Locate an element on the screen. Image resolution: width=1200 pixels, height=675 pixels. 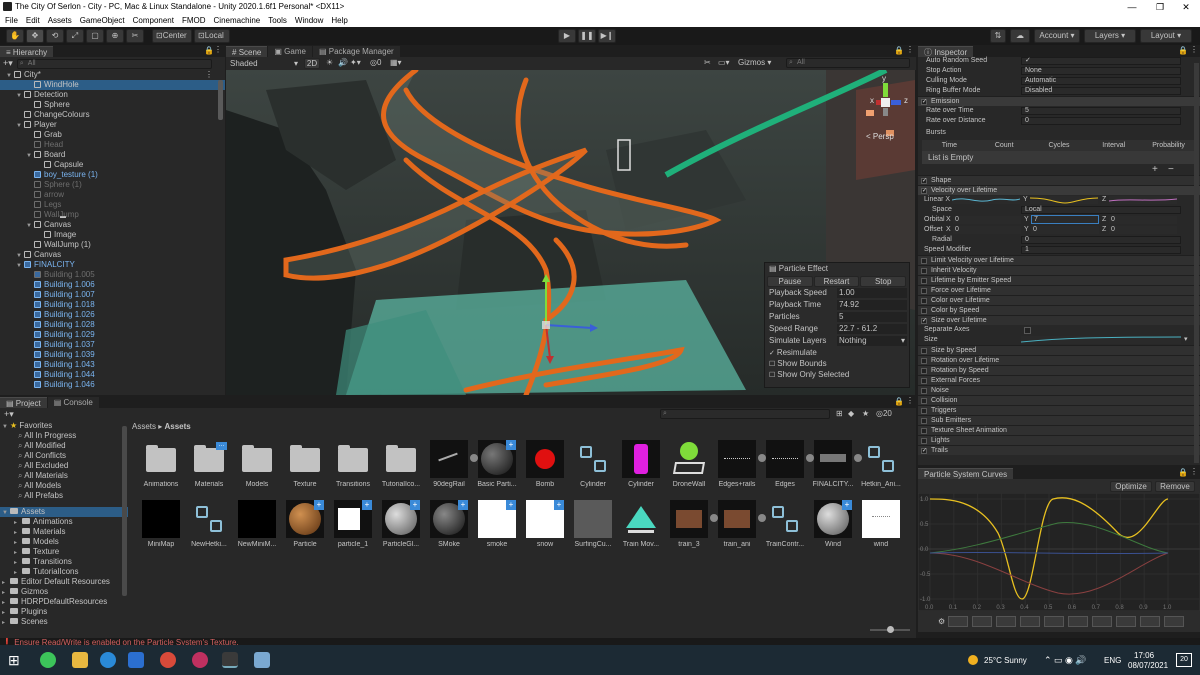
hierarchy-row: Building 1.043 is located at coordinates (112, 365).